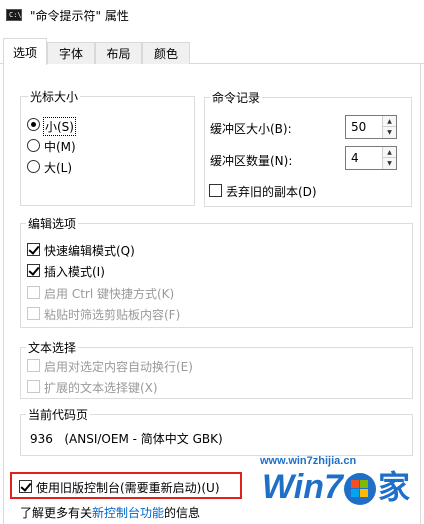 The image size is (424, 524). Describe the element at coordinates (33, 145) in the screenshot. I see `cursor-medium-radio` at that location.